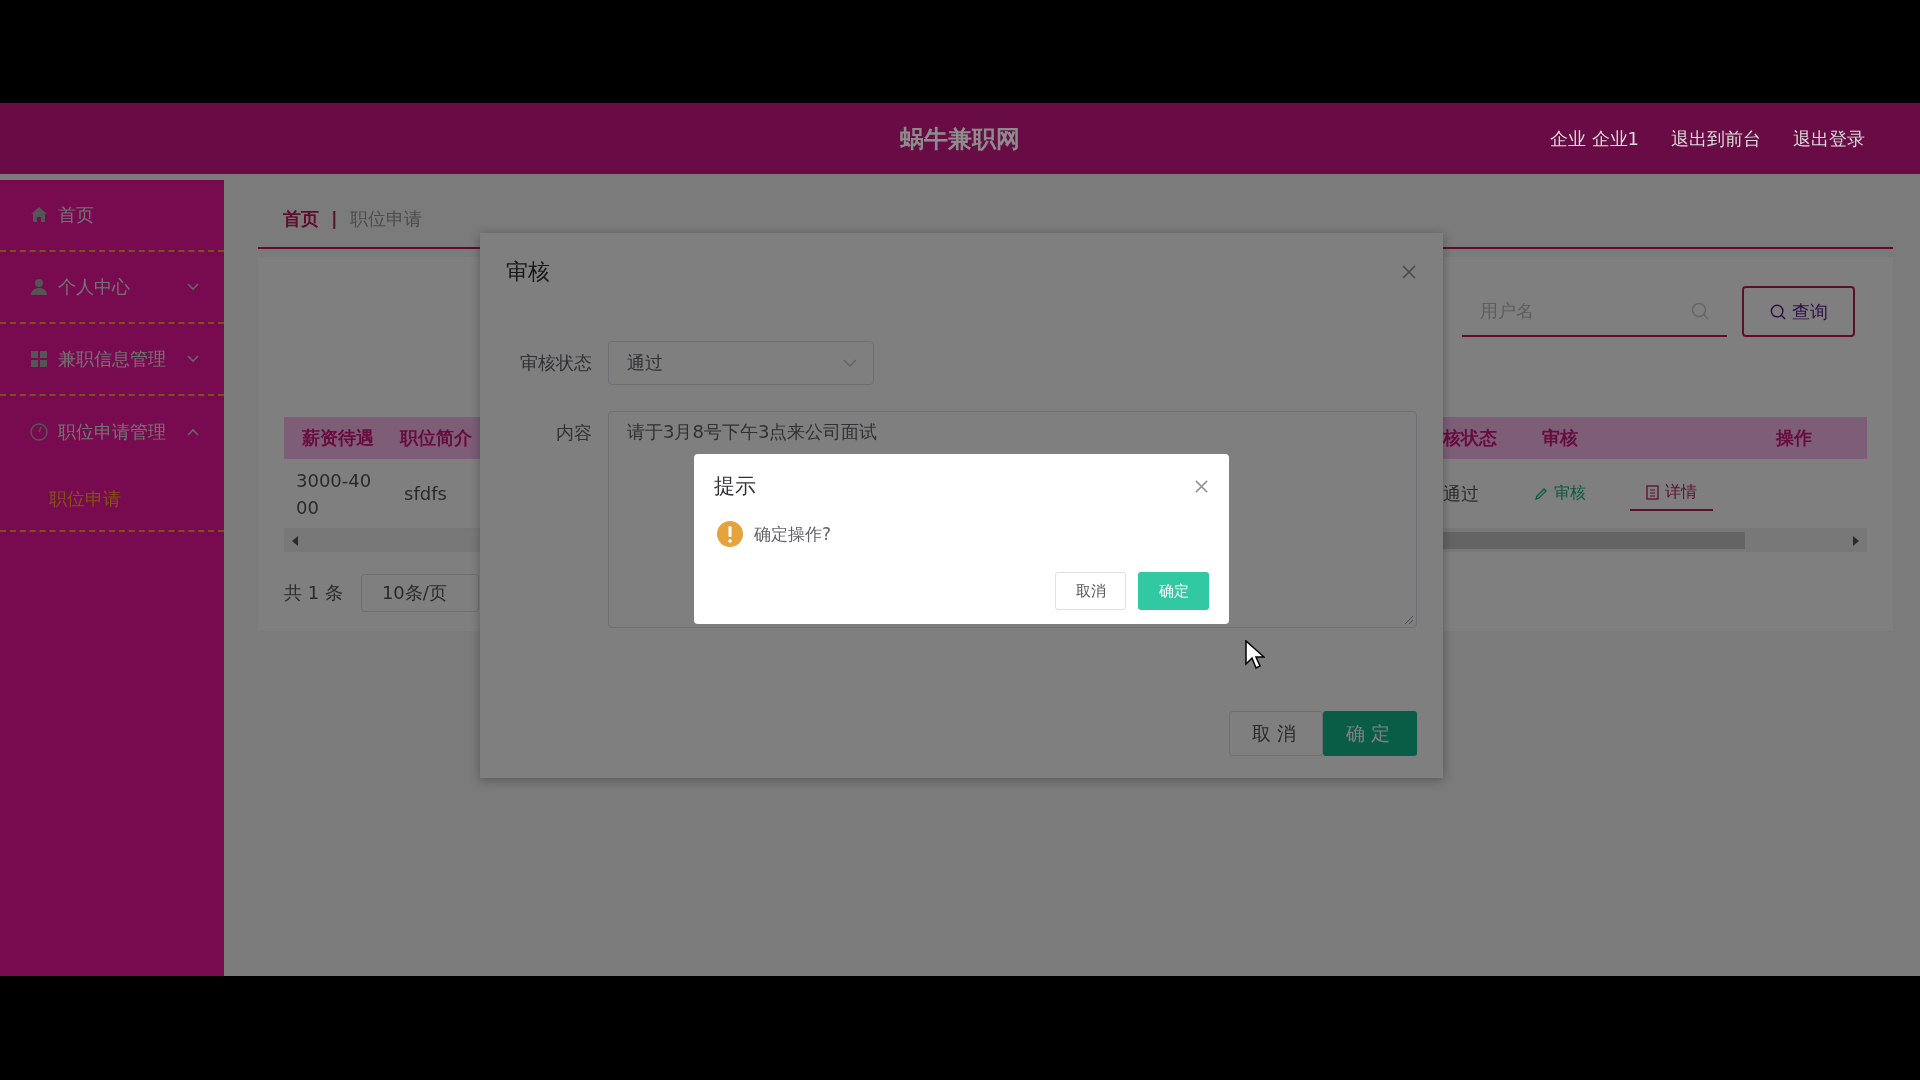  I want to click on pencil-icon, so click(1541, 493).